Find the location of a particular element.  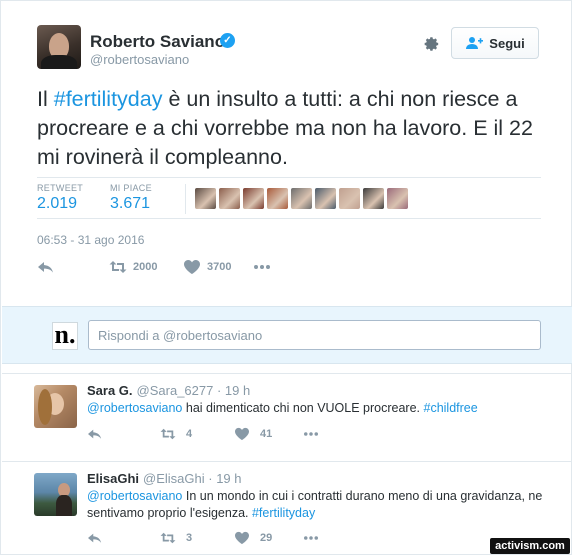

reply-header: Sara G. @Sara_6277 · 19 h is located at coordinates (168, 390).